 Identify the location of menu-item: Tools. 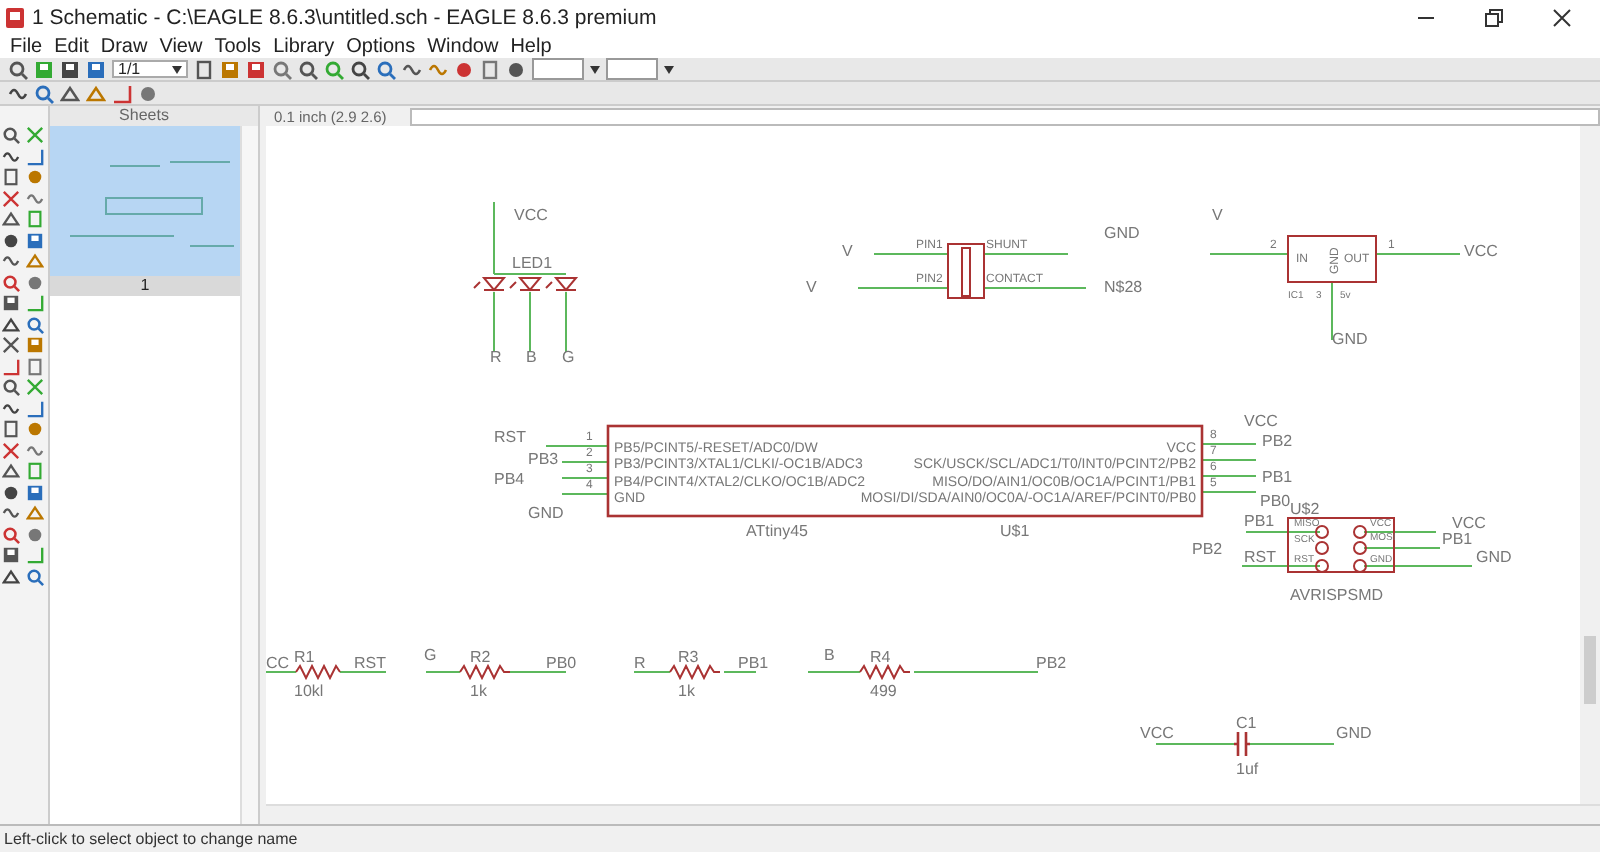
(238, 46).